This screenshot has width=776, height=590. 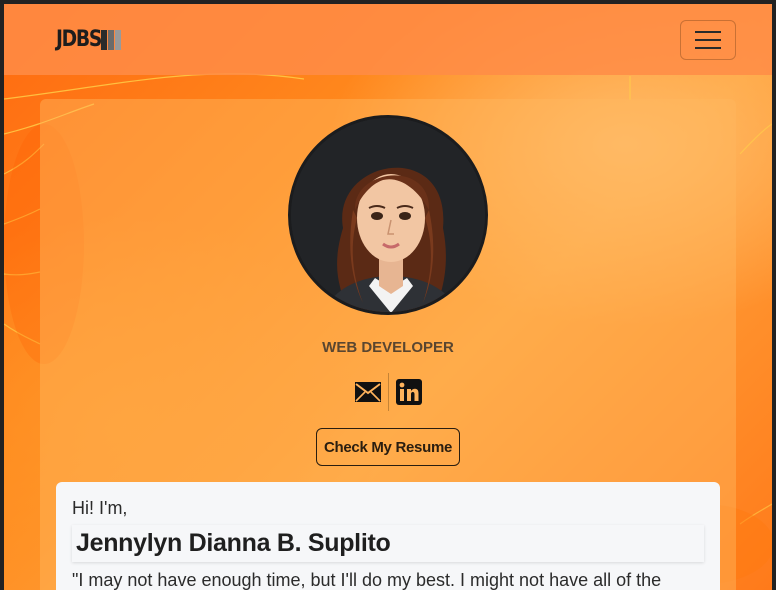 I want to click on brand-logo: JDBS, so click(x=89, y=39).